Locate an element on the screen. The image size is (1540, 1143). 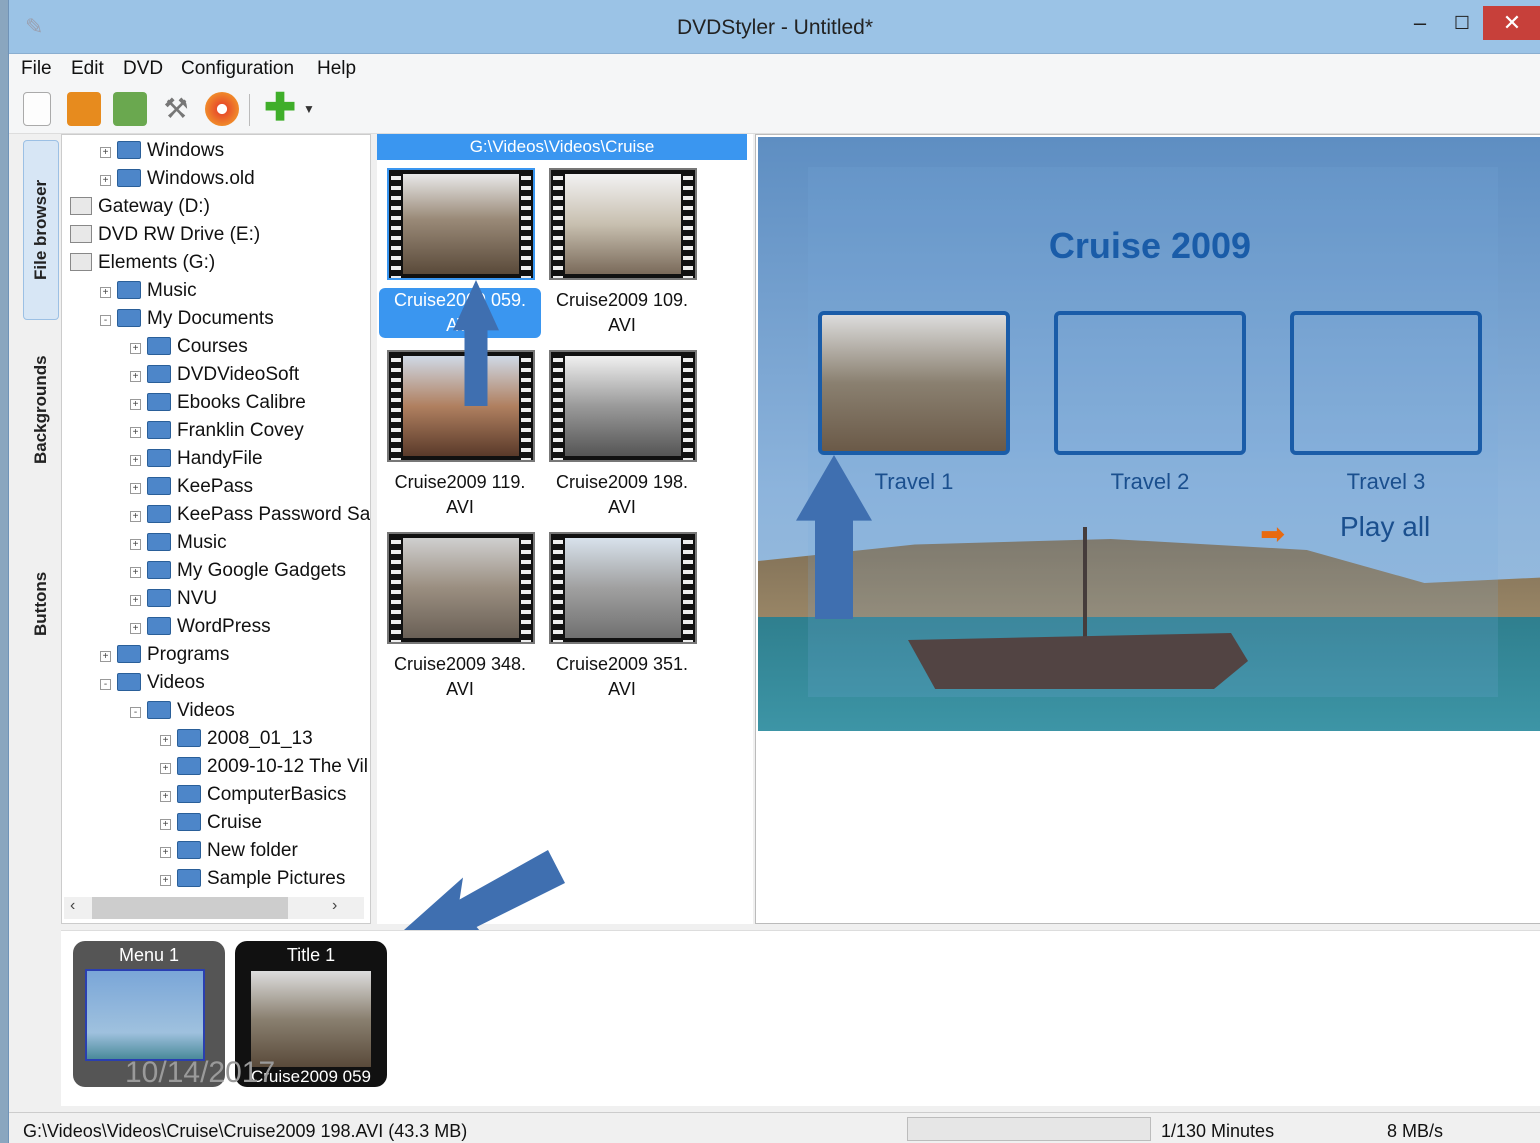
tree-item: + Franklin Covey is located at coordinates (217, 431).